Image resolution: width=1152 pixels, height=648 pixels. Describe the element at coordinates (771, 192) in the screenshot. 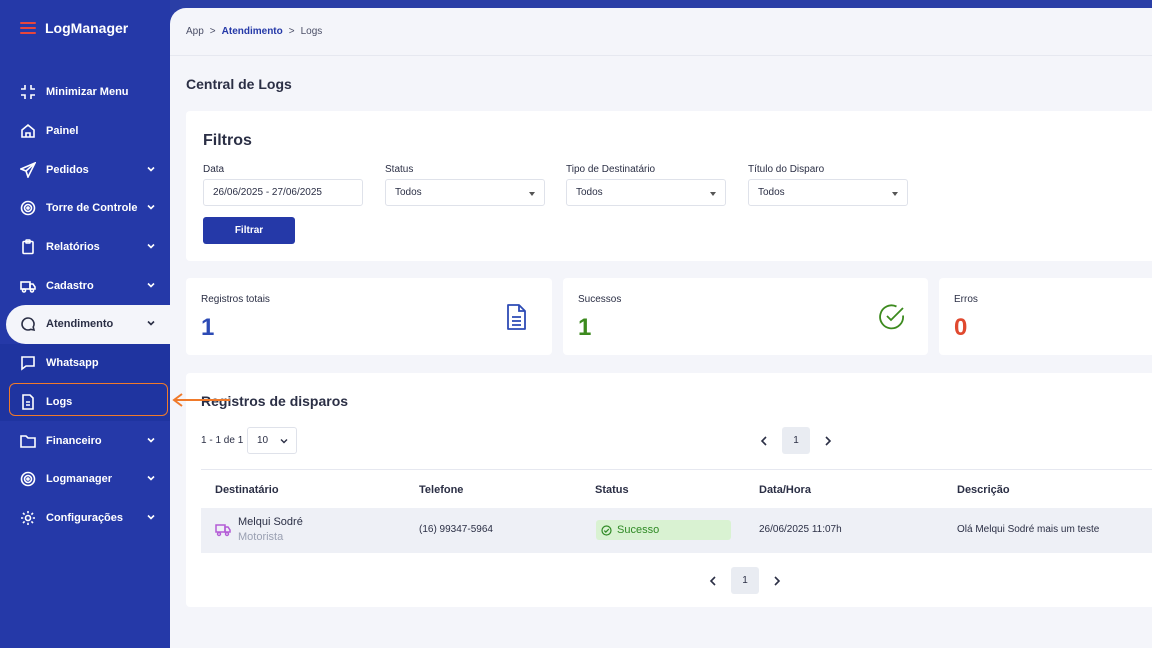

I see `dispatch-title-select-value: Todos` at that location.